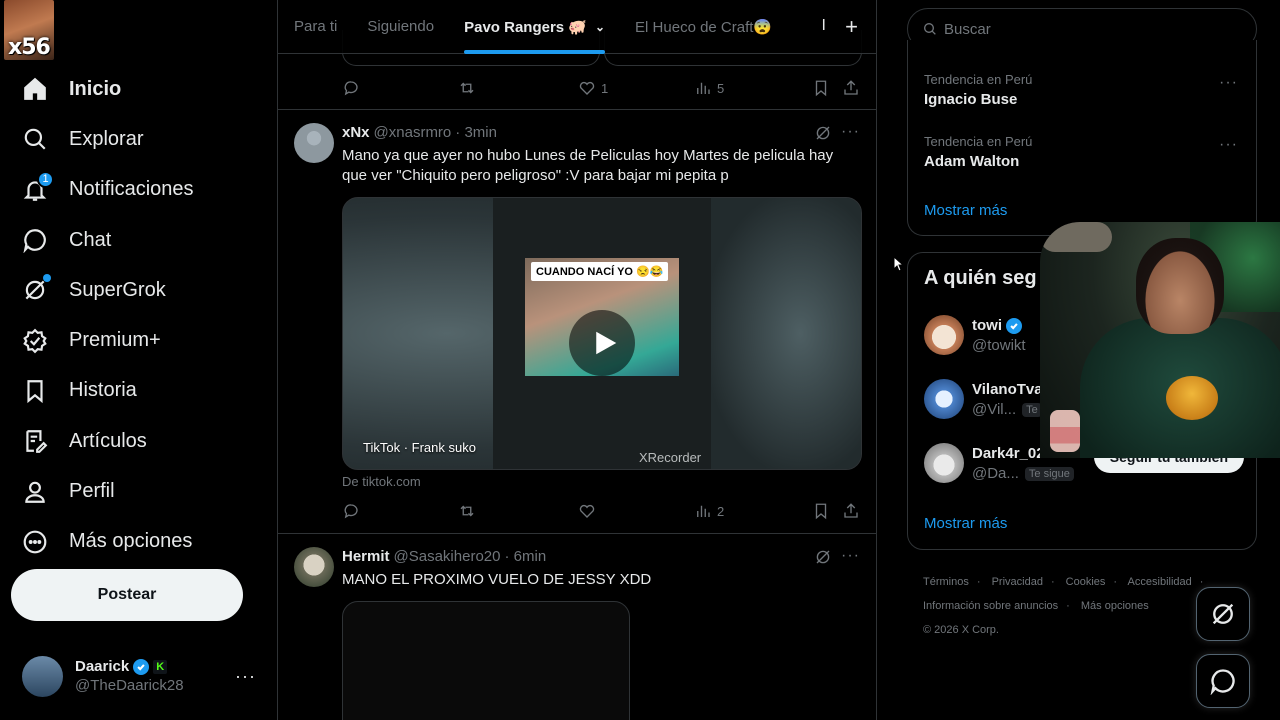 This screenshot has height=720, width=1280. What do you see at coordinates (1086, 582) in the screenshot?
I see `footer-link-cookies: Cookies` at bounding box center [1086, 582].